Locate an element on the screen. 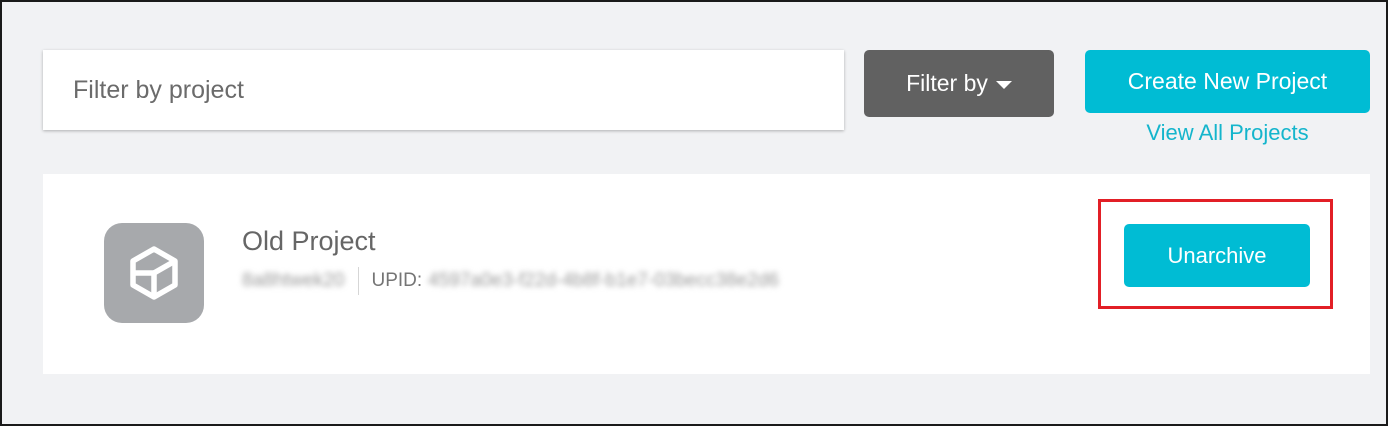  meta-divider is located at coordinates (359, 281).